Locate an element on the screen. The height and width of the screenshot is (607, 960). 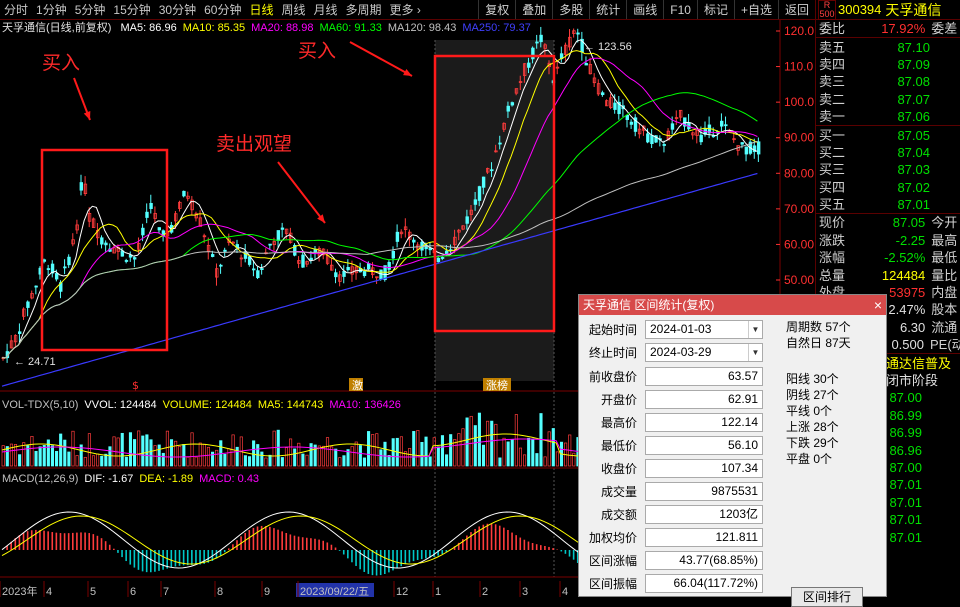
fuquan-button: 复权 is located at coordinates (496, 9).